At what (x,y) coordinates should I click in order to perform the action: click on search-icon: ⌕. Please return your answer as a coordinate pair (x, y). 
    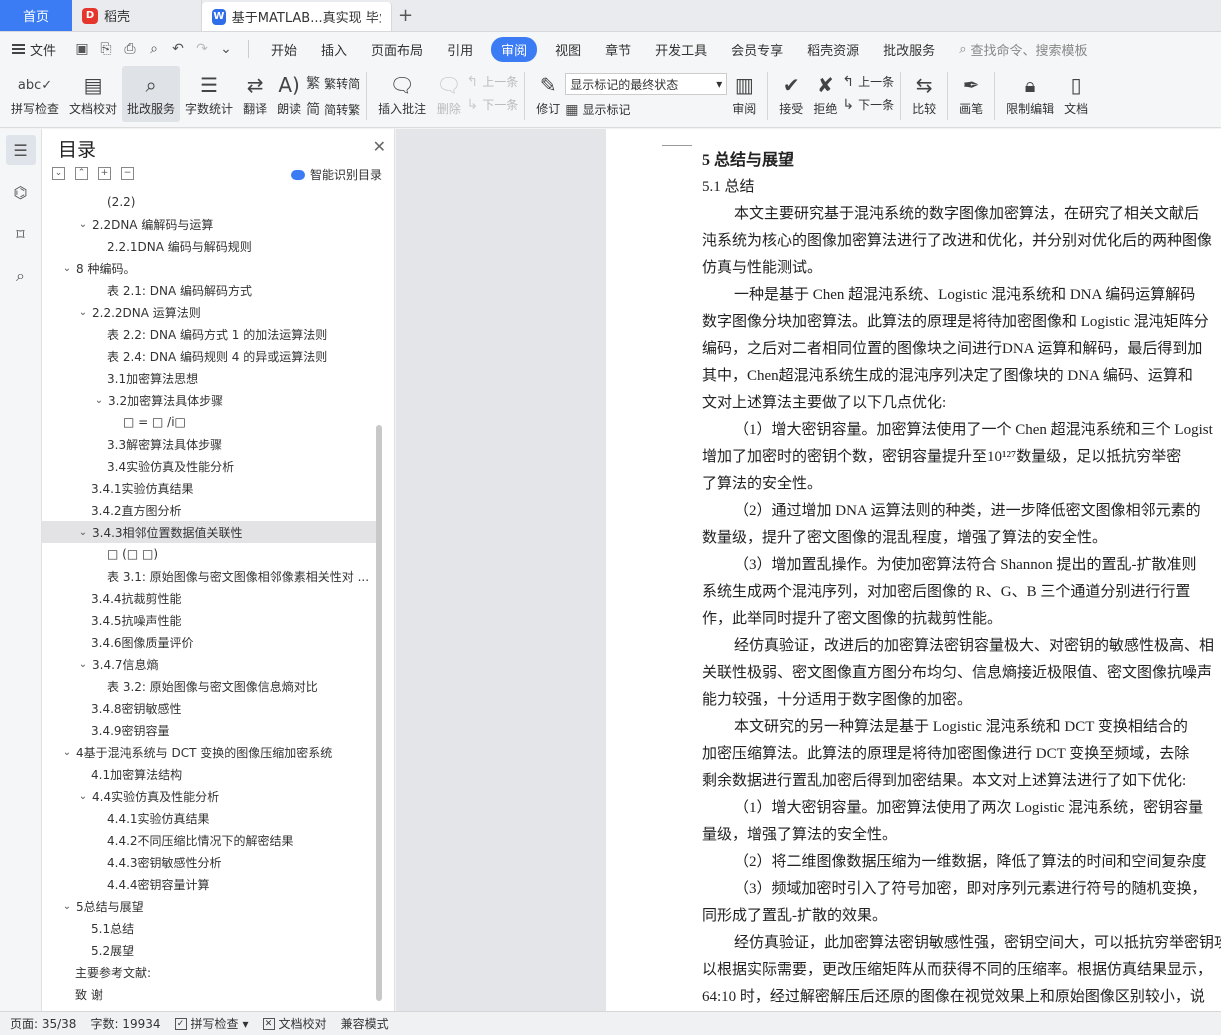
    Looking at the image, I should click on (21, 276).